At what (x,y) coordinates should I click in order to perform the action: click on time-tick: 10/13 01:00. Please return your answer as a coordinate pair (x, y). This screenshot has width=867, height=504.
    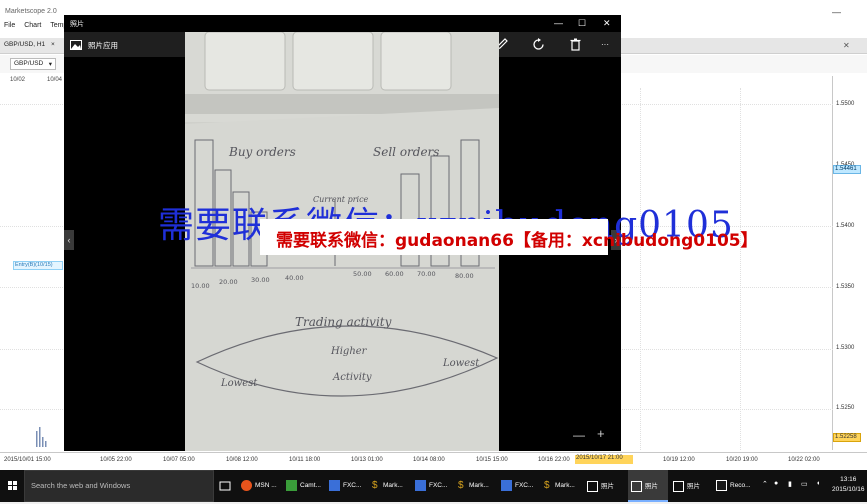
    Looking at the image, I should click on (367, 460).